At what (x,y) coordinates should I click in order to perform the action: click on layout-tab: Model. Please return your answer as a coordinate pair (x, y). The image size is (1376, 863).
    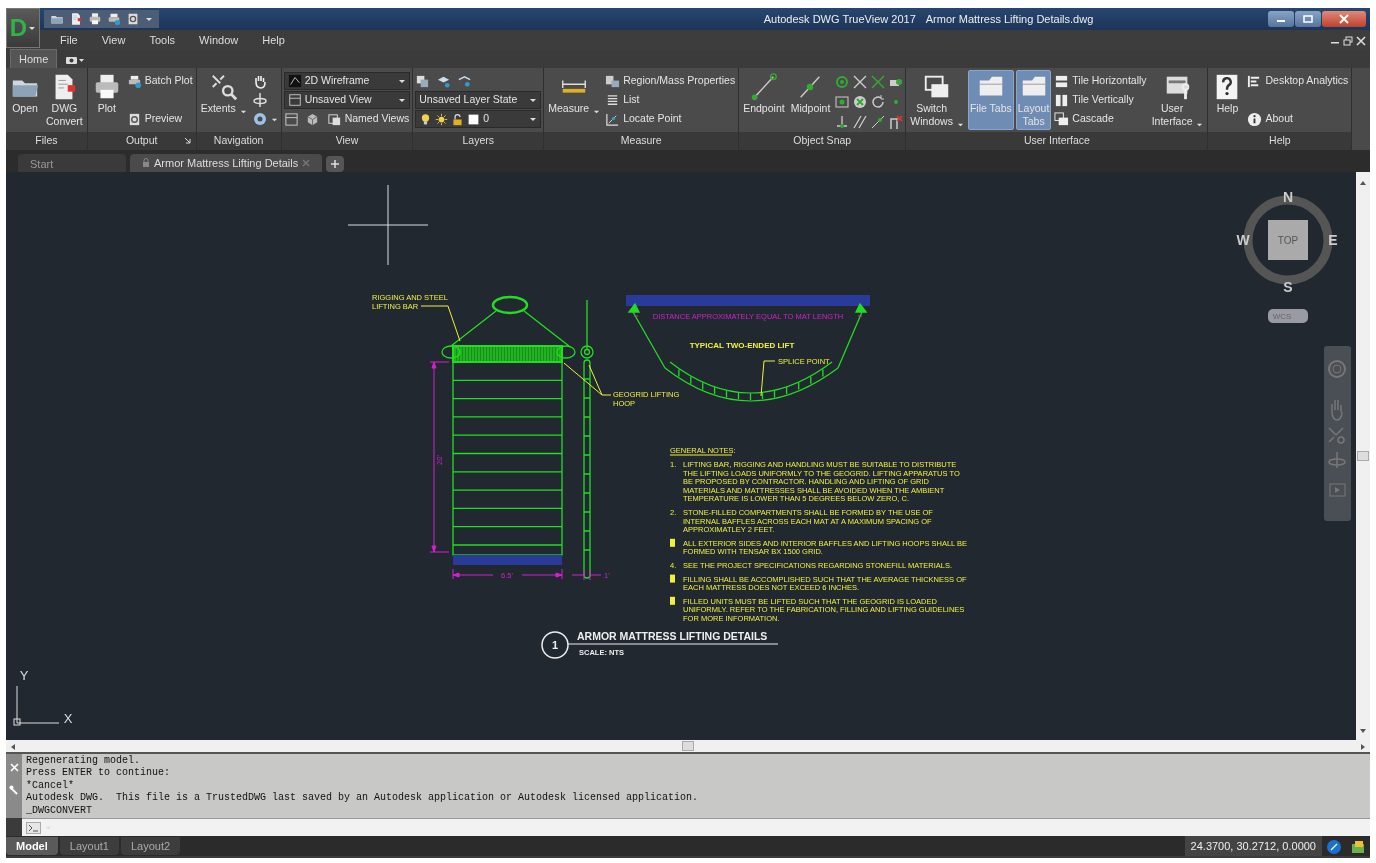
    Looking at the image, I should click on (32, 846).